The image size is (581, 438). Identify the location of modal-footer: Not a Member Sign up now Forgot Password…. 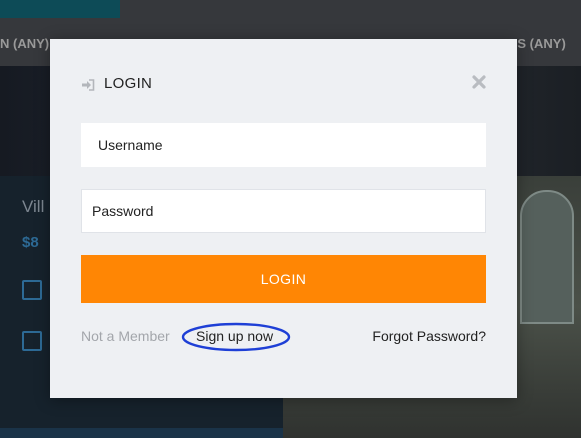
(283, 337).